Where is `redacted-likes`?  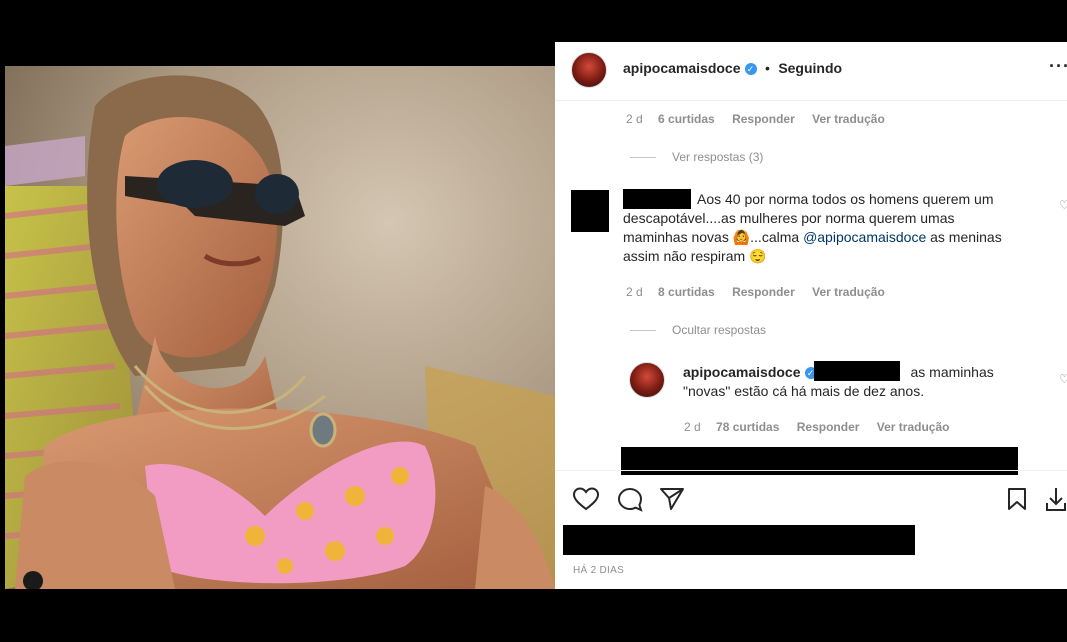 redacted-likes is located at coordinates (739, 540).